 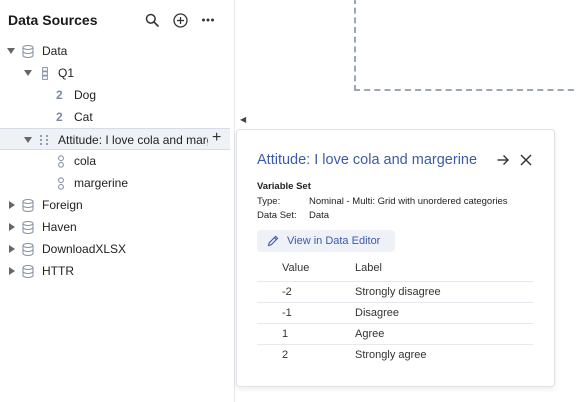 I want to click on tree-item-label: Dog, so click(x=85, y=95).